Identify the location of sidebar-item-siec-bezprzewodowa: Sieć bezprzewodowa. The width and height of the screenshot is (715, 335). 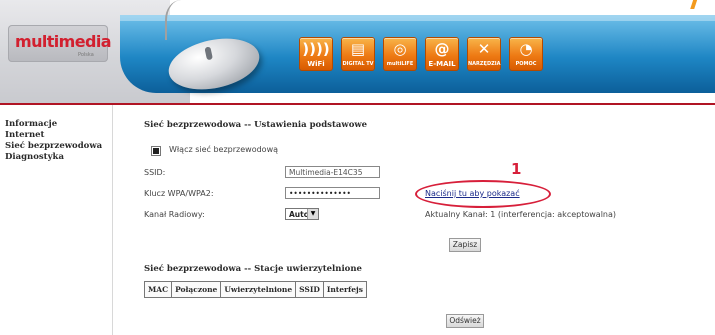
(53, 146).